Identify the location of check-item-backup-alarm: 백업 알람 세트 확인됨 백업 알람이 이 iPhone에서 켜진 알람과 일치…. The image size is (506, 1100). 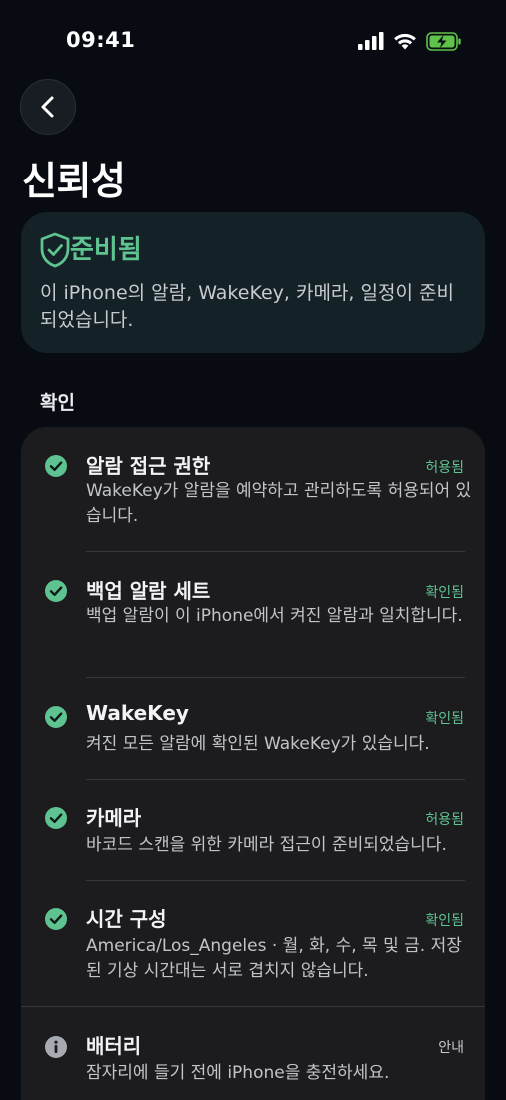
(253, 614).